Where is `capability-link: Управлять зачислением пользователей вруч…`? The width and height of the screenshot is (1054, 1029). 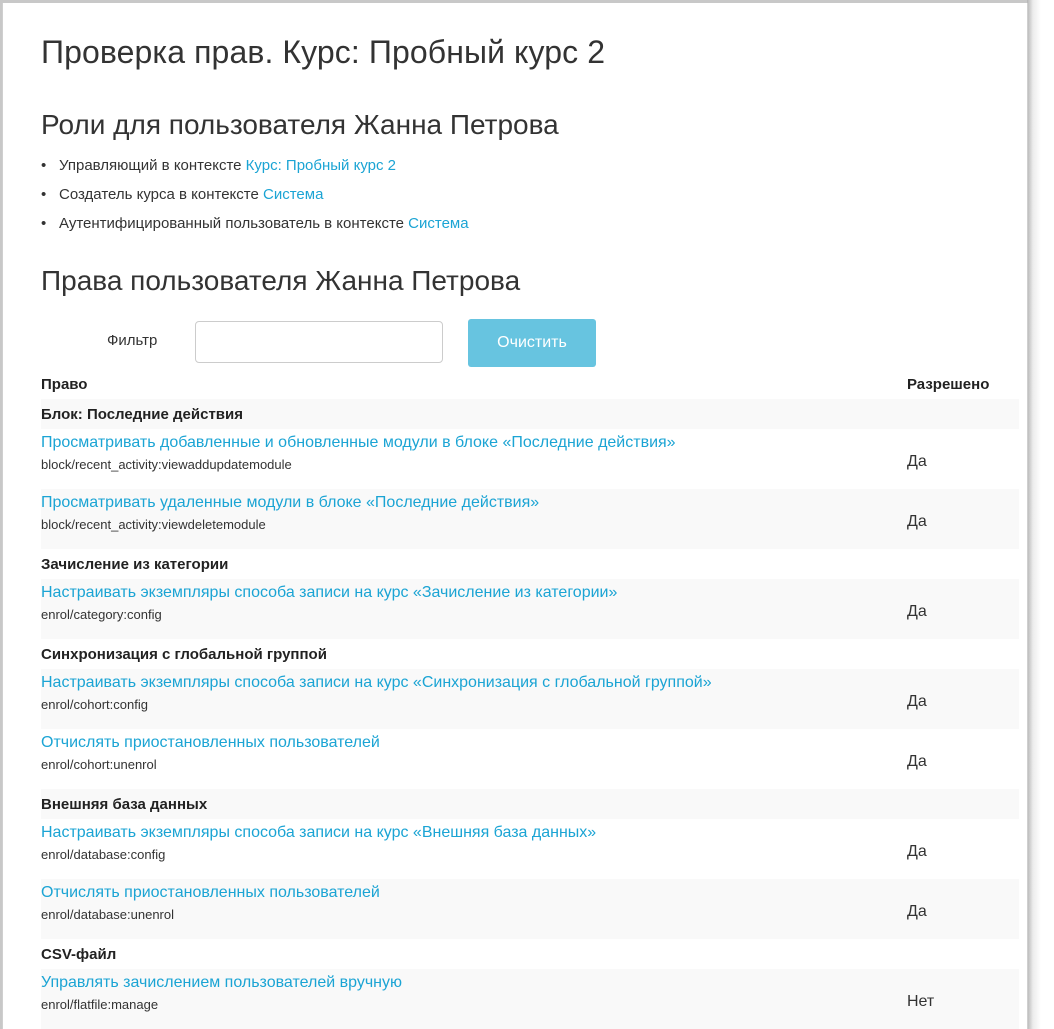
capability-link: Управлять зачислением пользователей вруч… is located at coordinates (474, 983).